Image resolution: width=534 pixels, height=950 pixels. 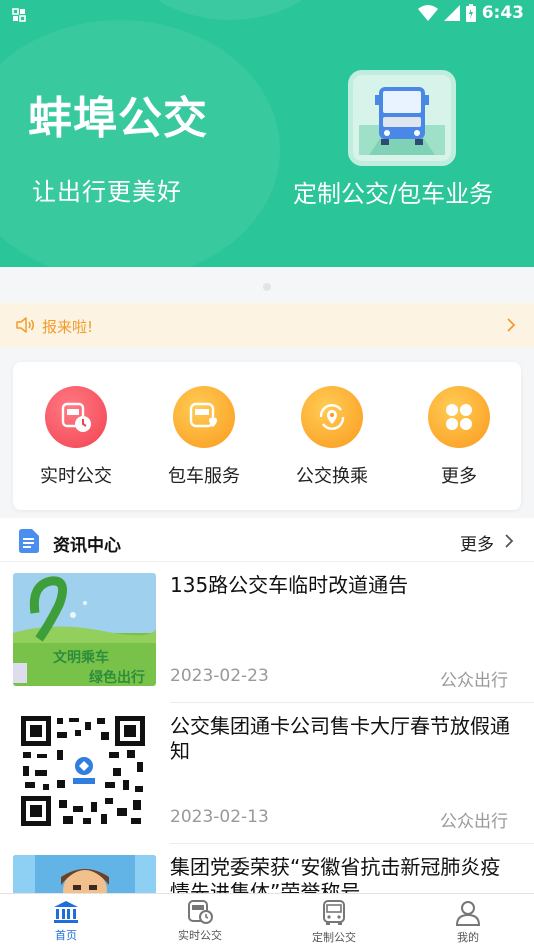 What do you see at coordinates (289, 585) in the screenshot?
I see `news-title: 135路公交车临时改道通告` at bounding box center [289, 585].